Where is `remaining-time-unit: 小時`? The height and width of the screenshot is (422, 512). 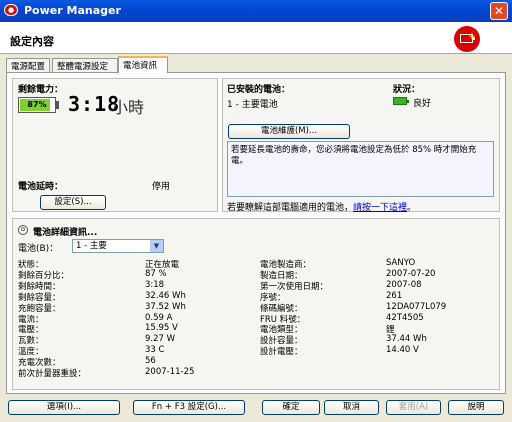 remaining-time-unit: 小時 is located at coordinates (128, 107).